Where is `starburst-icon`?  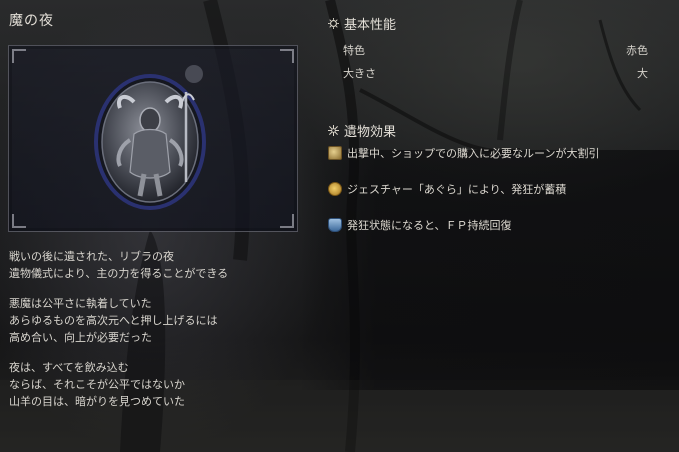 starburst-icon is located at coordinates (333, 130).